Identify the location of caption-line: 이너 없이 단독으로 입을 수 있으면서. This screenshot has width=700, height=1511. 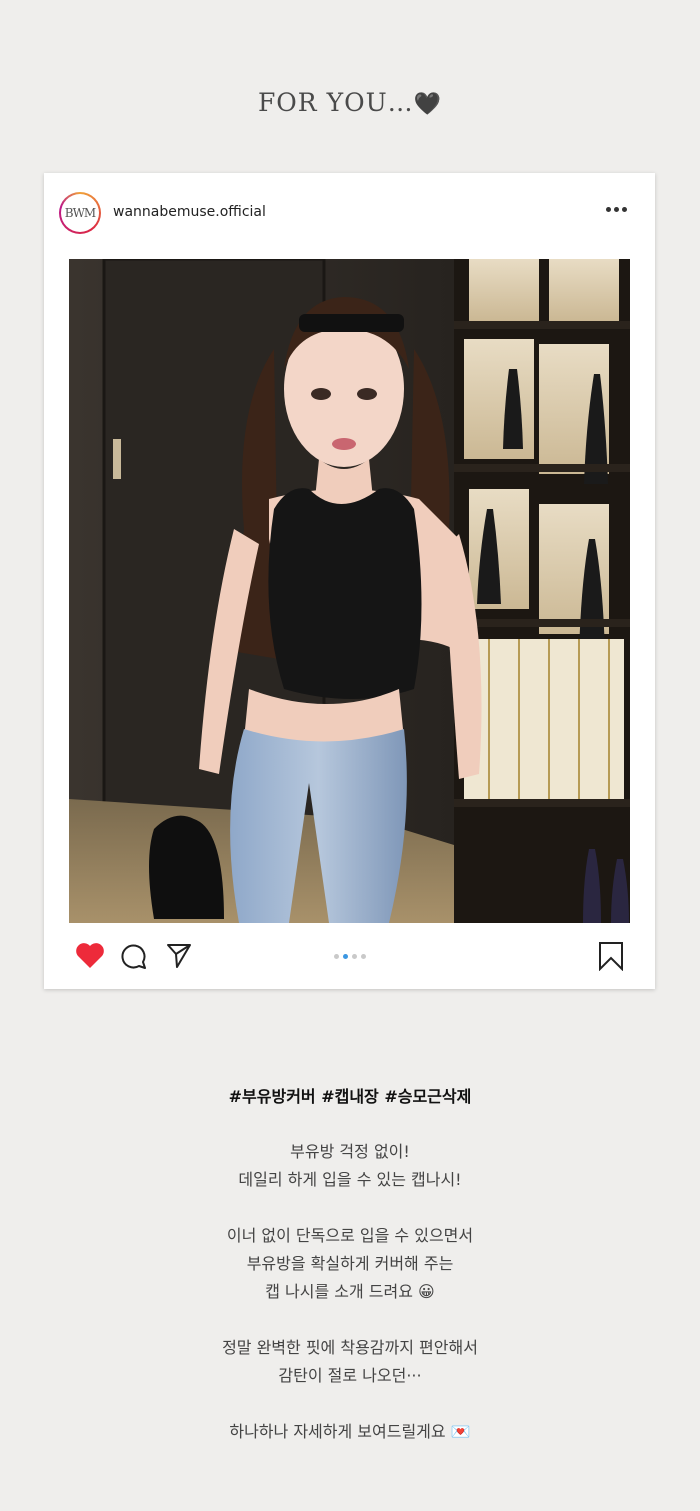
(350, 1235).